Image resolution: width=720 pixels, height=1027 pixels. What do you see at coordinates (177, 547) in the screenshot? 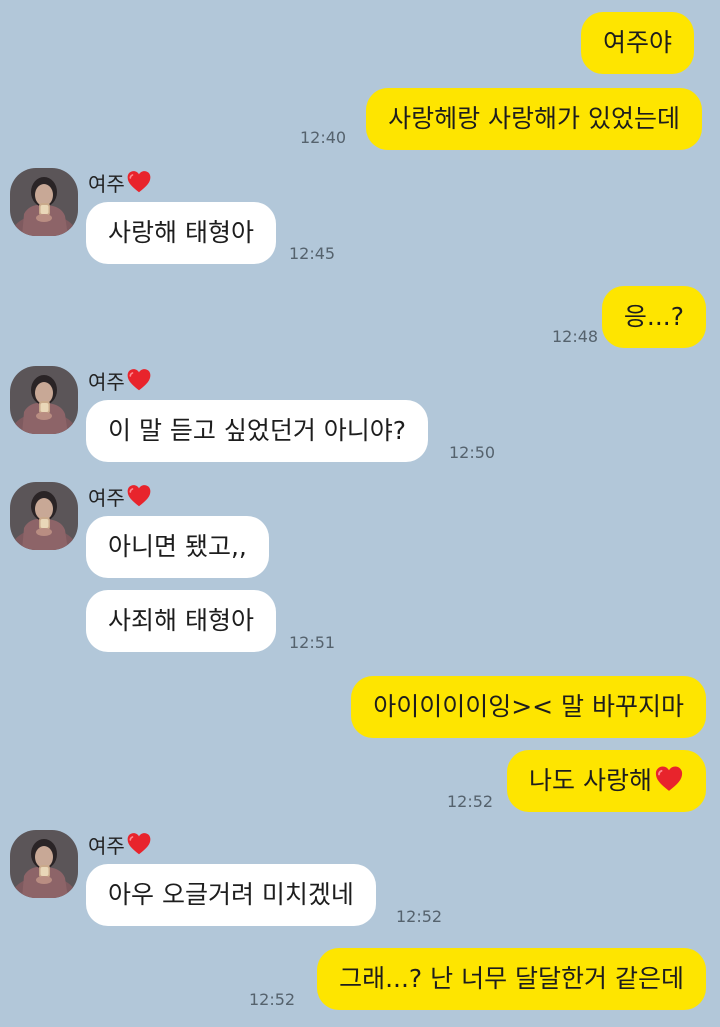
I see `their-message-bubble: 아니면 됐고,,` at bounding box center [177, 547].